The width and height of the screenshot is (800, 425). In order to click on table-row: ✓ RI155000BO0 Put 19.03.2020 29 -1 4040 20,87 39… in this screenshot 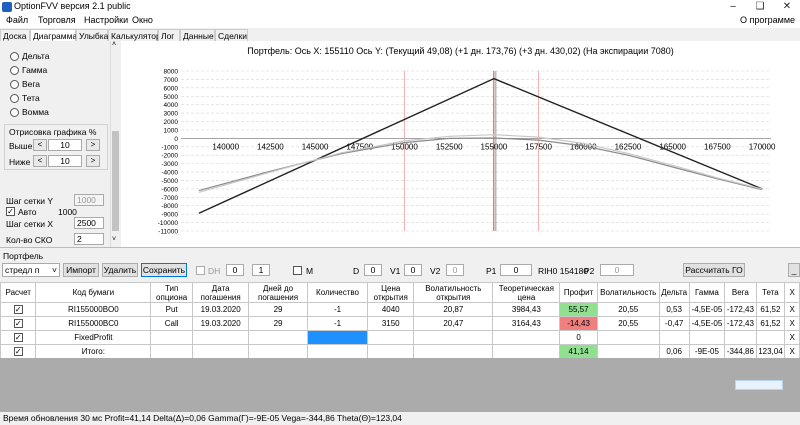, I will do `click(400, 309)`.